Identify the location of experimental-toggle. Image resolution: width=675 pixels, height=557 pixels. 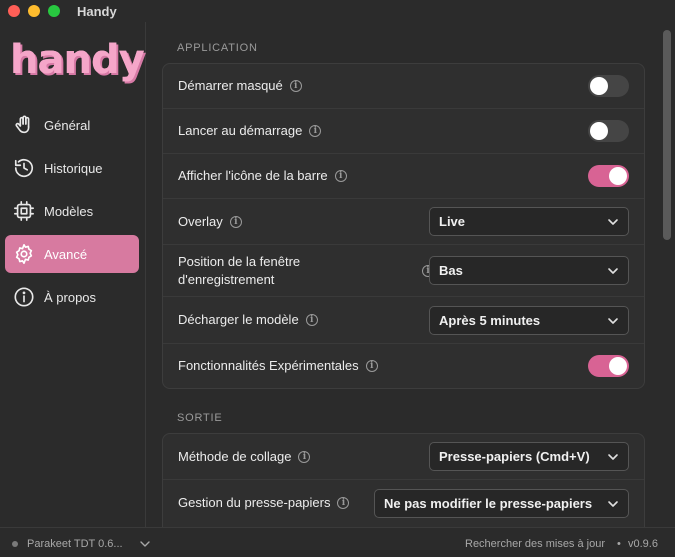
(608, 366).